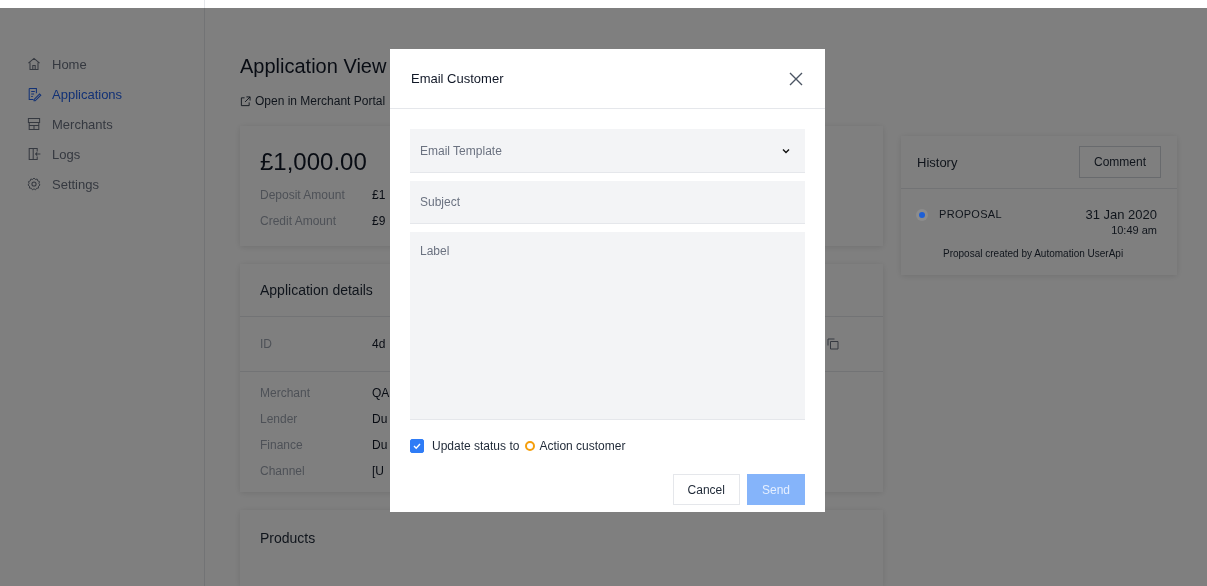 The width and height of the screenshot is (1207, 586). Describe the element at coordinates (1120, 162) in the screenshot. I see `comment-button: Comment` at that location.